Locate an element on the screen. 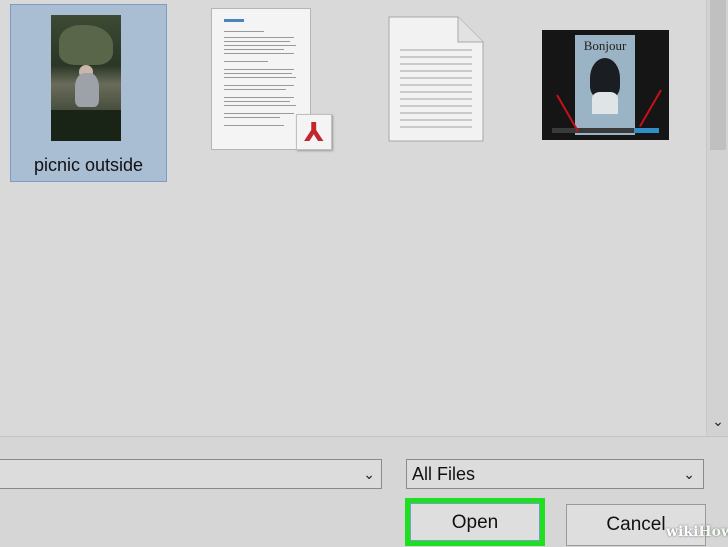 The width and height of the screenshot is (728, 547). scrollbar-thumb is located at coordinates (718, 75).